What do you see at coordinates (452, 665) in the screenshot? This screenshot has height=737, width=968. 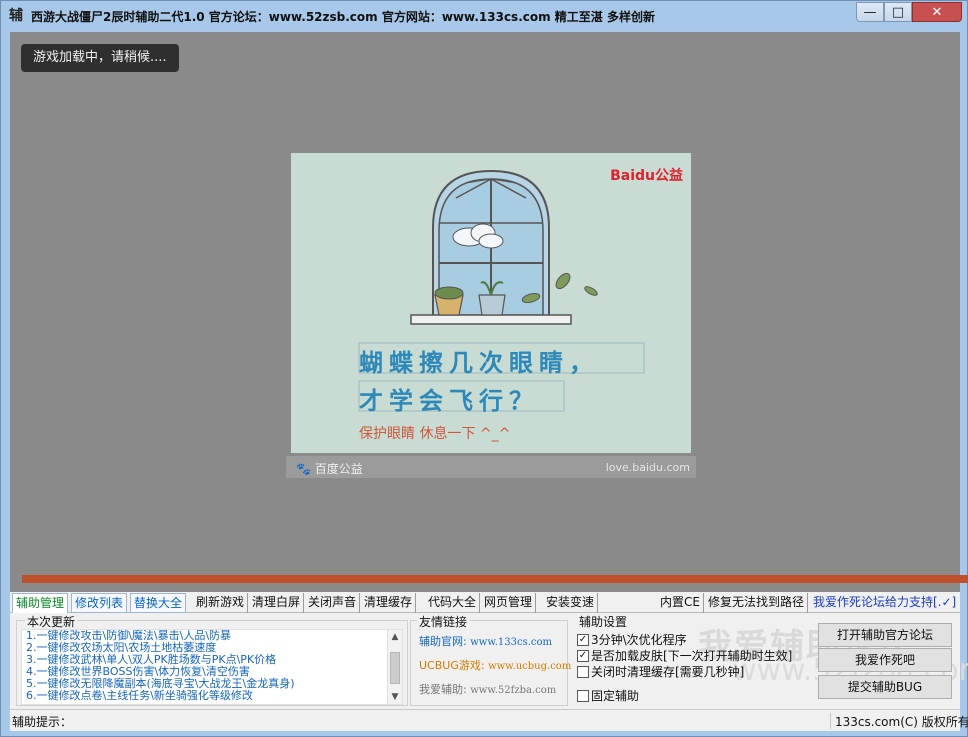 I see `link-label: UCBUG游戏:` at bounding box center [452, 665].